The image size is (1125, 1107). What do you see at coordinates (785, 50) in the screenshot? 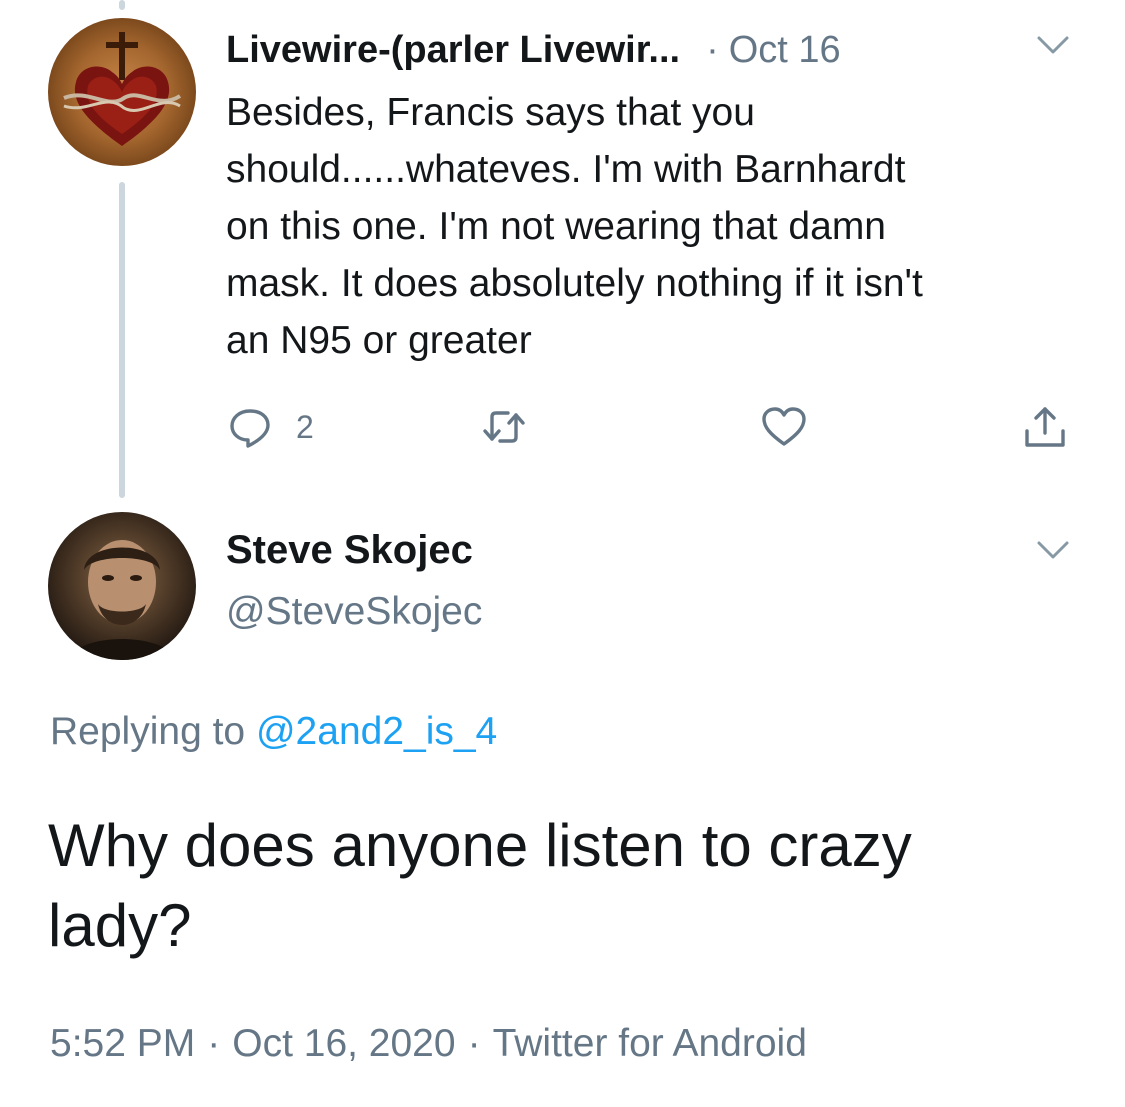
I see `tweet-date: Oct 16` at bounding box center [785, 50].